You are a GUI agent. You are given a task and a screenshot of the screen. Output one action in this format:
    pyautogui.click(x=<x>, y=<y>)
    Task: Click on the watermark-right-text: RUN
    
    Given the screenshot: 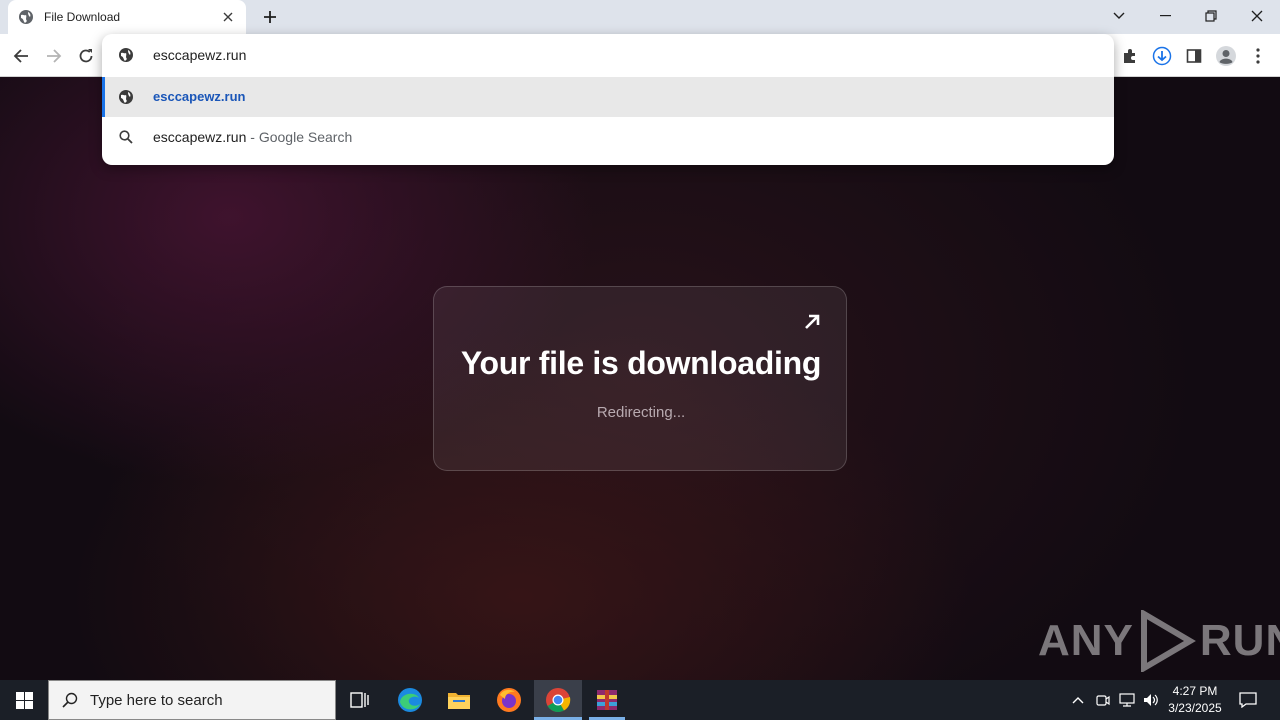 What is the action you would take?
    pyautogui.click(x=1239, y=640)
    